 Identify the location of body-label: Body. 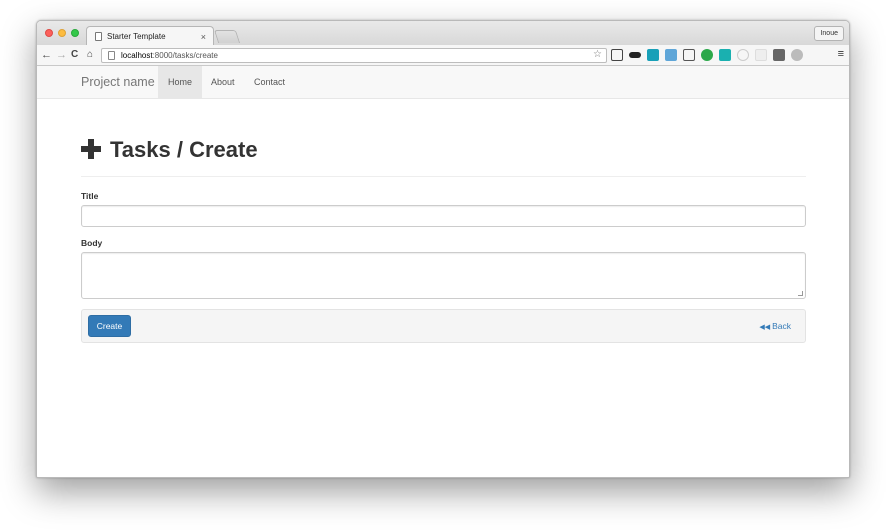
(92, 243).